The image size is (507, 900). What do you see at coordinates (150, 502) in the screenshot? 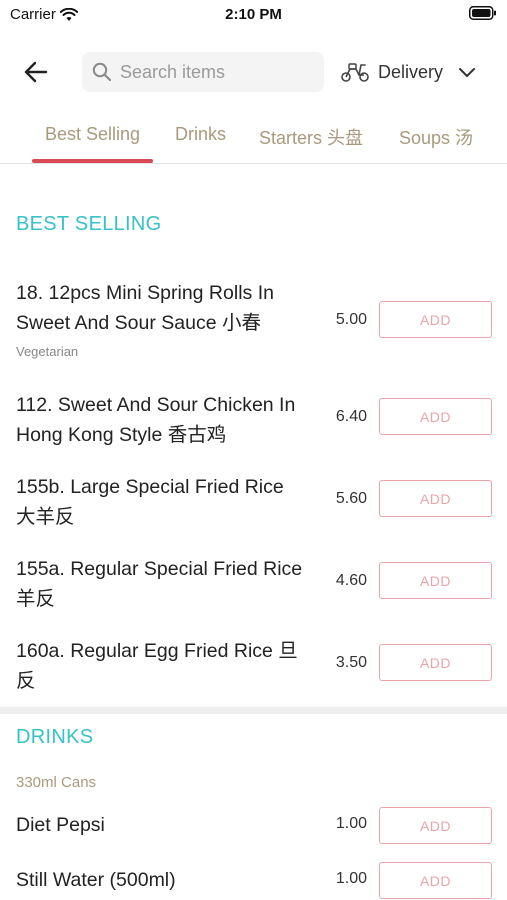
I see `item-name: 155b. Large Special Fried Rice 大羊反` at bounding box center [150, 502].